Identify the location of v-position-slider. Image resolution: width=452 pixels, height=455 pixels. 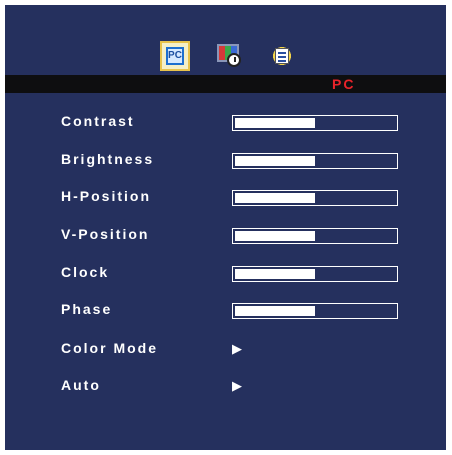
(315, 236).